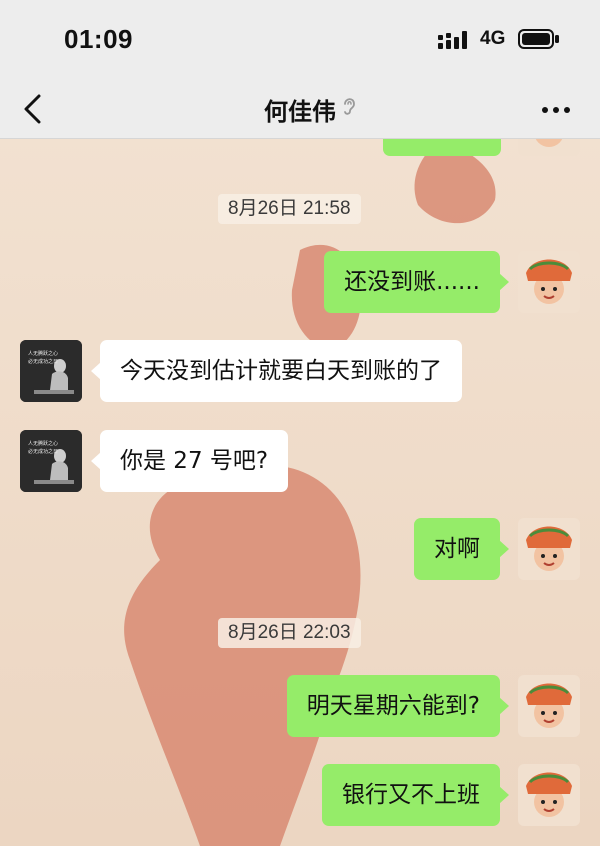 This screenshot has height=846, width=600. What do you see at coordinates (289, 633) in the screenshot?
I see `timestamp: 8月26日 22:03` at bounding box center [289, 633].